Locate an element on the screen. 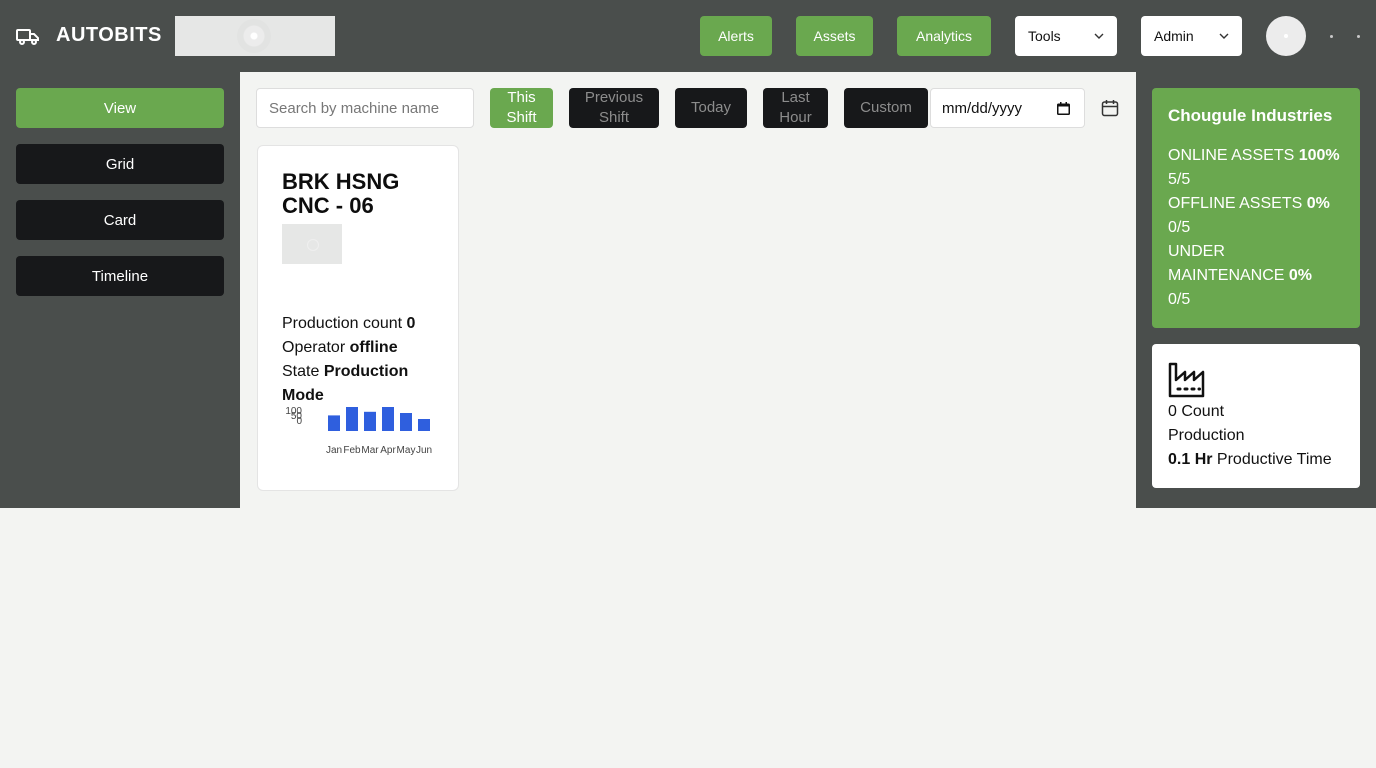 The image size is (1376, 768). production-bar-chart: 100500Jan Feb Mar Apr May Jun is located at coordinates (358, 431).